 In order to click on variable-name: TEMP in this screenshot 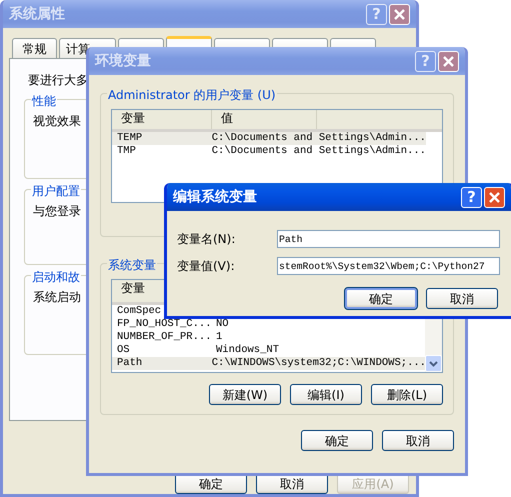, I will do `click(130, 138)`.